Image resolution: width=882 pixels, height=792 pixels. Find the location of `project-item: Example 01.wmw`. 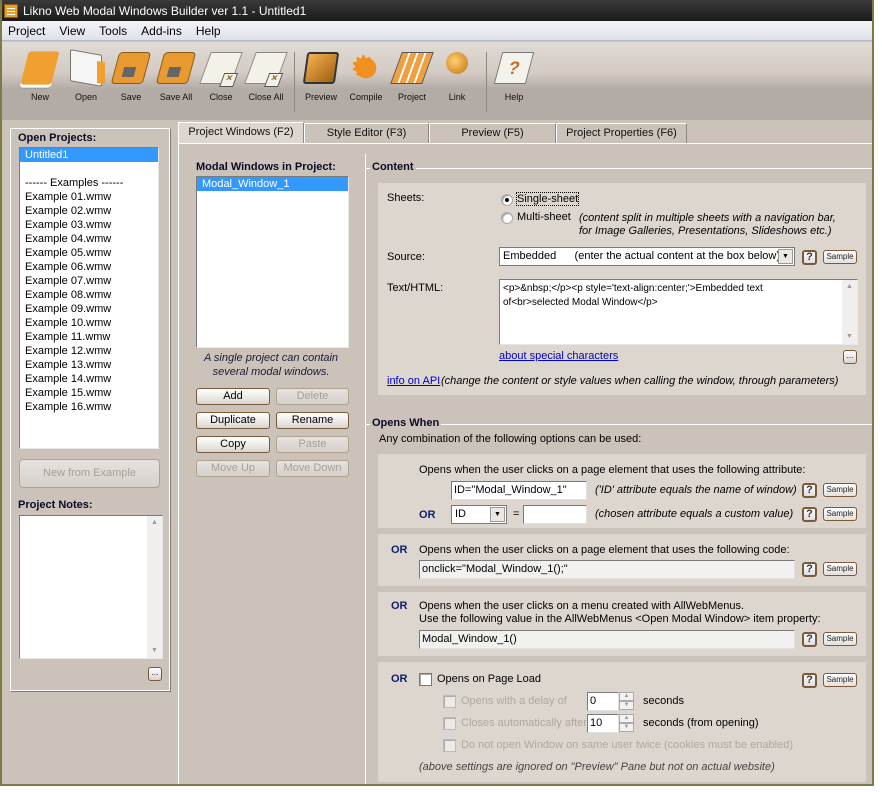

project-item: Example 01.wmw is located at coordinates (89, 197).